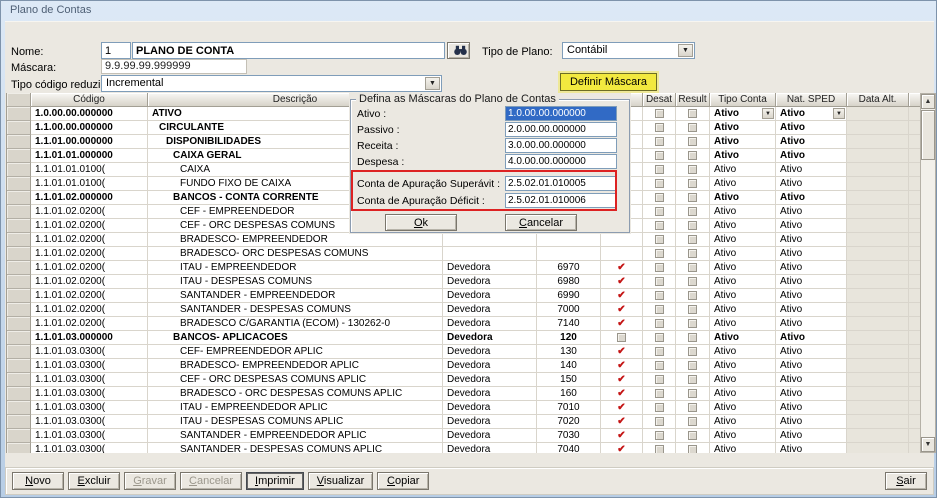 The width and height of the screenshot is (937, 498). Describe the element at coordinates (628, 50) in the screenshot. I see `tipo-plano-select: Contábil ▼` at that location.